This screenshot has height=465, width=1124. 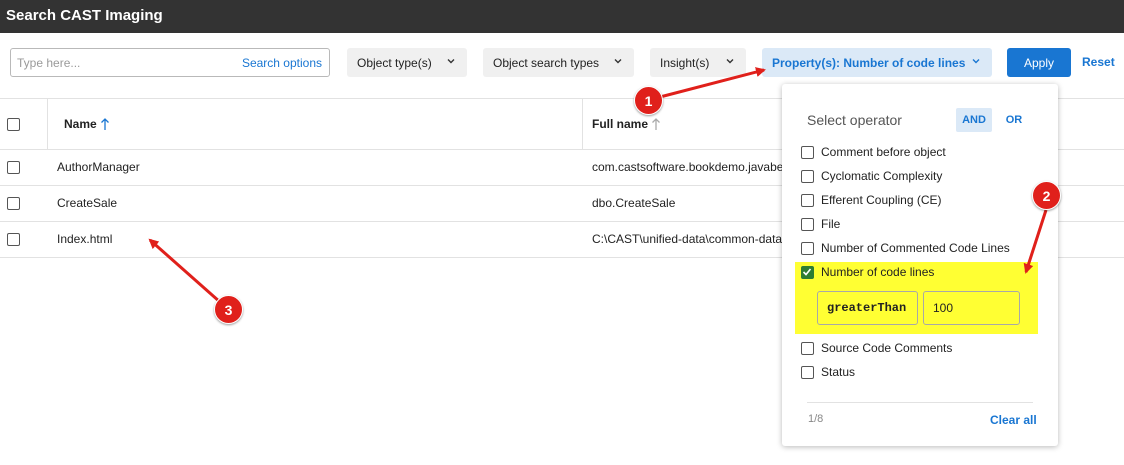 I want to click on clear-all-link: Clear all, so click(x=1013, y=420).